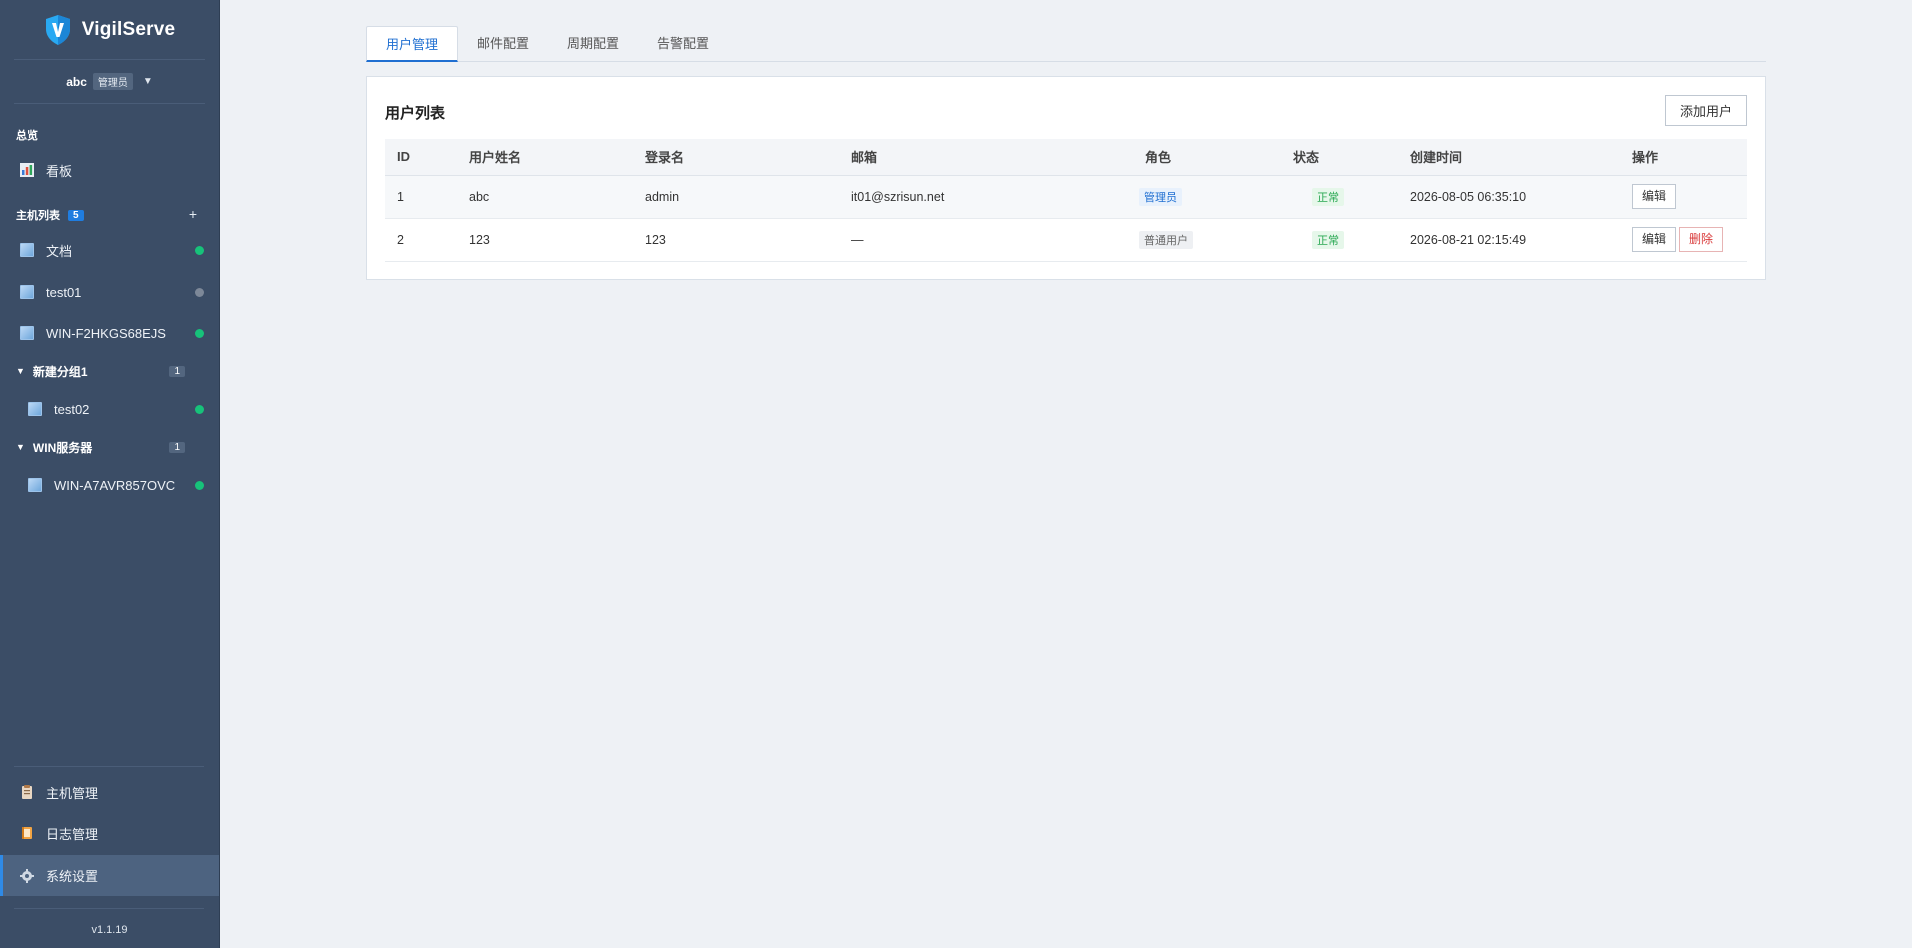 This screenshot has height=948, width=1912. I want to click on cell-name: abc, so click(479, 196).